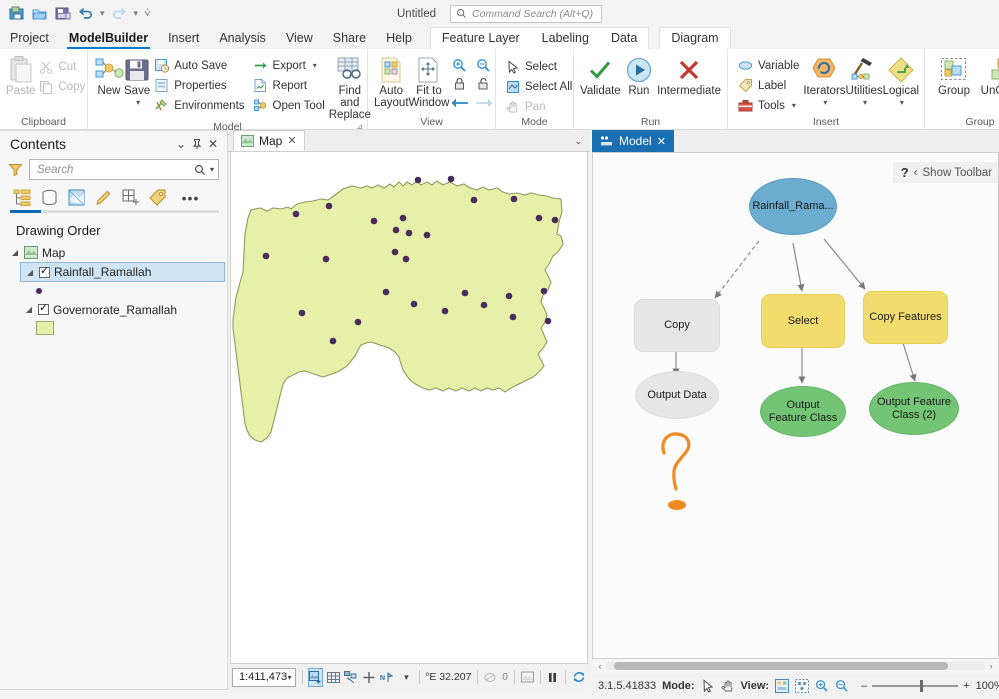 Image resolution: width=999 pixels, height=699 pixels. Describe the element at coordinates (768, 65) in the screenshot. I see `variable-button: Variable` at that location.